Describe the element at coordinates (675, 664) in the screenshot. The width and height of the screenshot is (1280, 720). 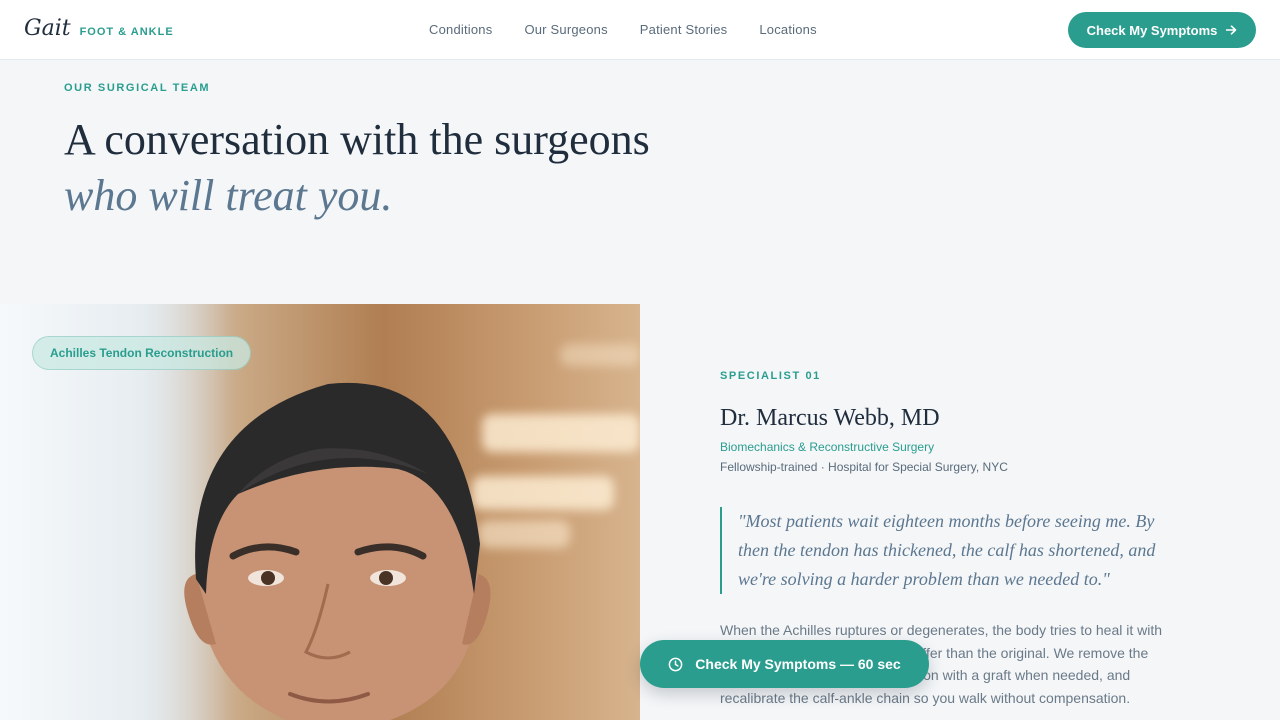
I see `clock-icon` at that location.